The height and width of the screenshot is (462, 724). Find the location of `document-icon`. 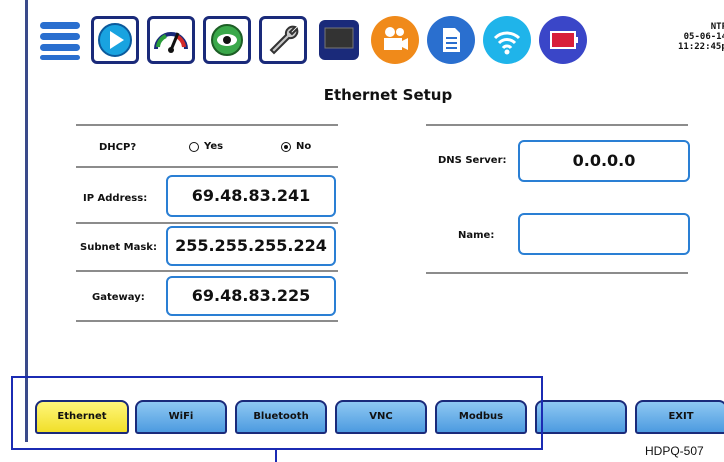

document-icon is located at coordinates (451, 40).